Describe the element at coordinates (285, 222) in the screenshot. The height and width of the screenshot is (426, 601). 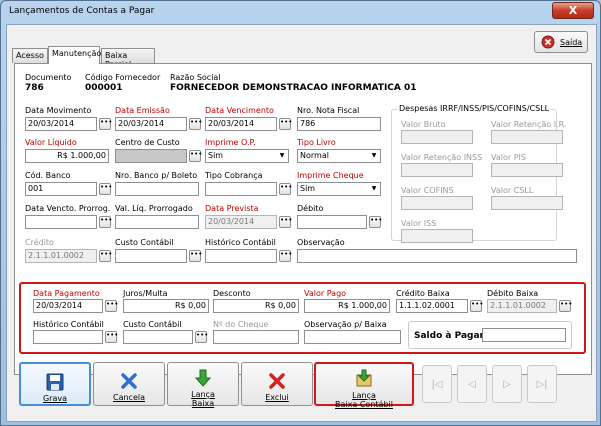
I see `data-prevista-lookup-button: •••` at that location.